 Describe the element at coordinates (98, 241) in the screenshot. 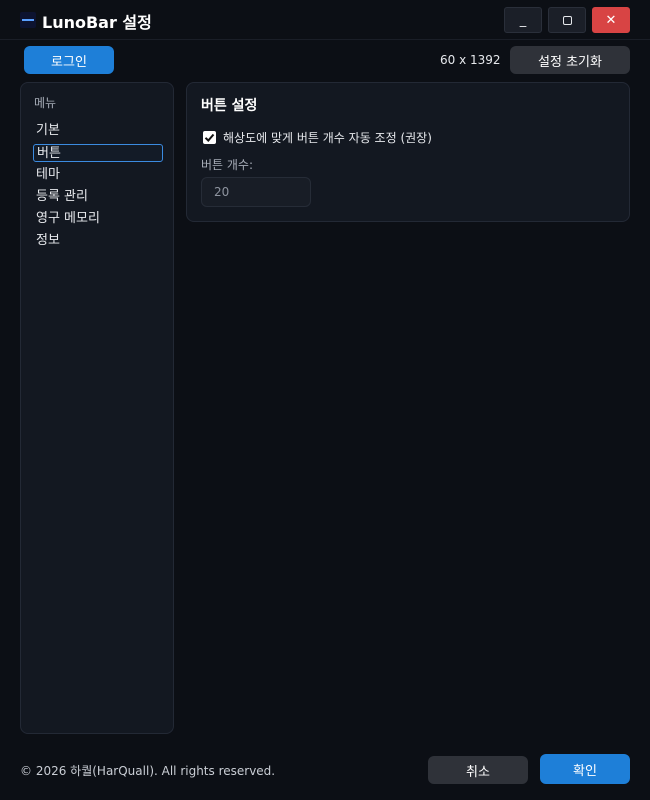

I see `sidebar-item-info: 정보` at that location.